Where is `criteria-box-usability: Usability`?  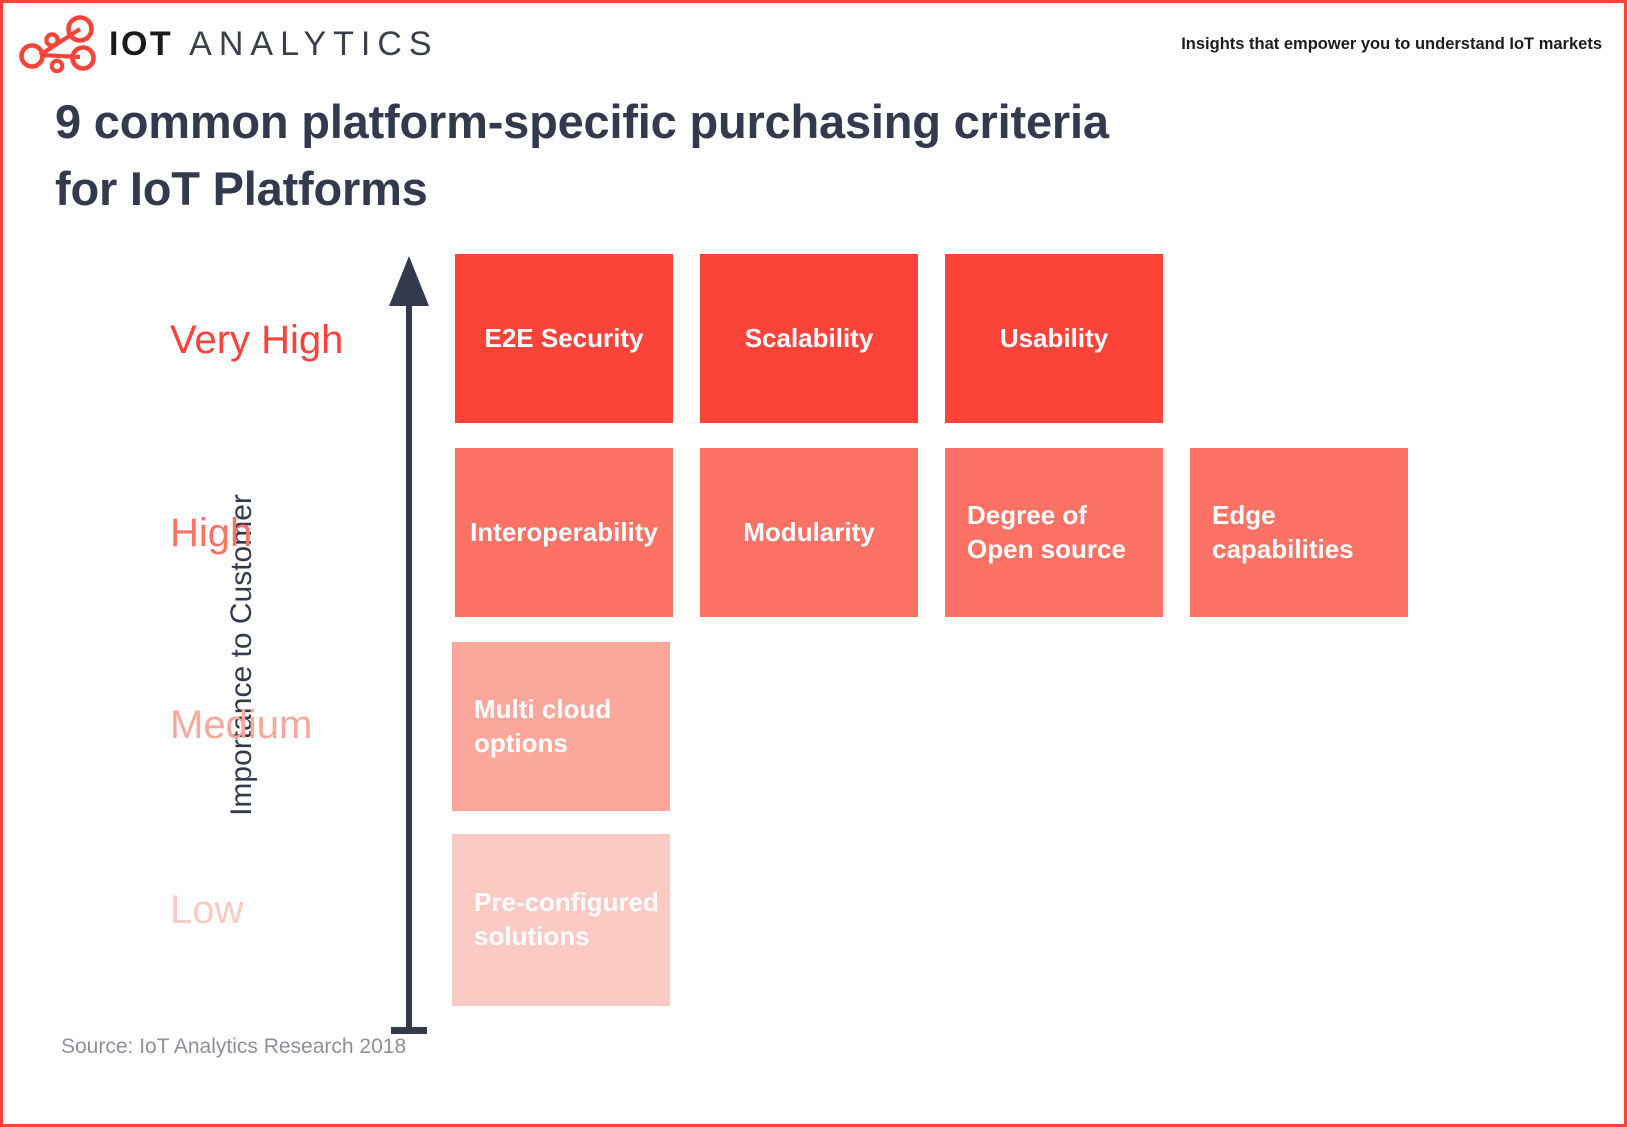
criteria-box-usability: Usability is located at coordinates (1054, 338).